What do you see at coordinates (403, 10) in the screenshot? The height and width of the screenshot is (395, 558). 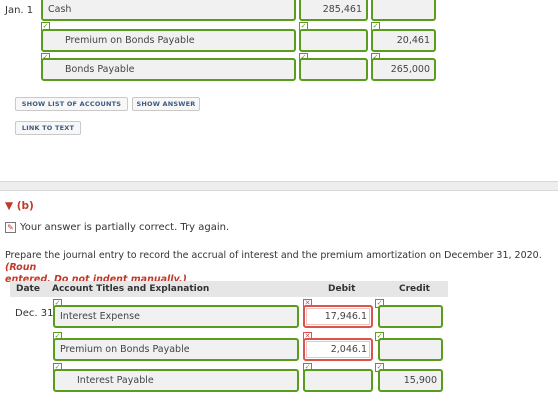 I see `credit-field-cash` at bounding box center [403, 10].